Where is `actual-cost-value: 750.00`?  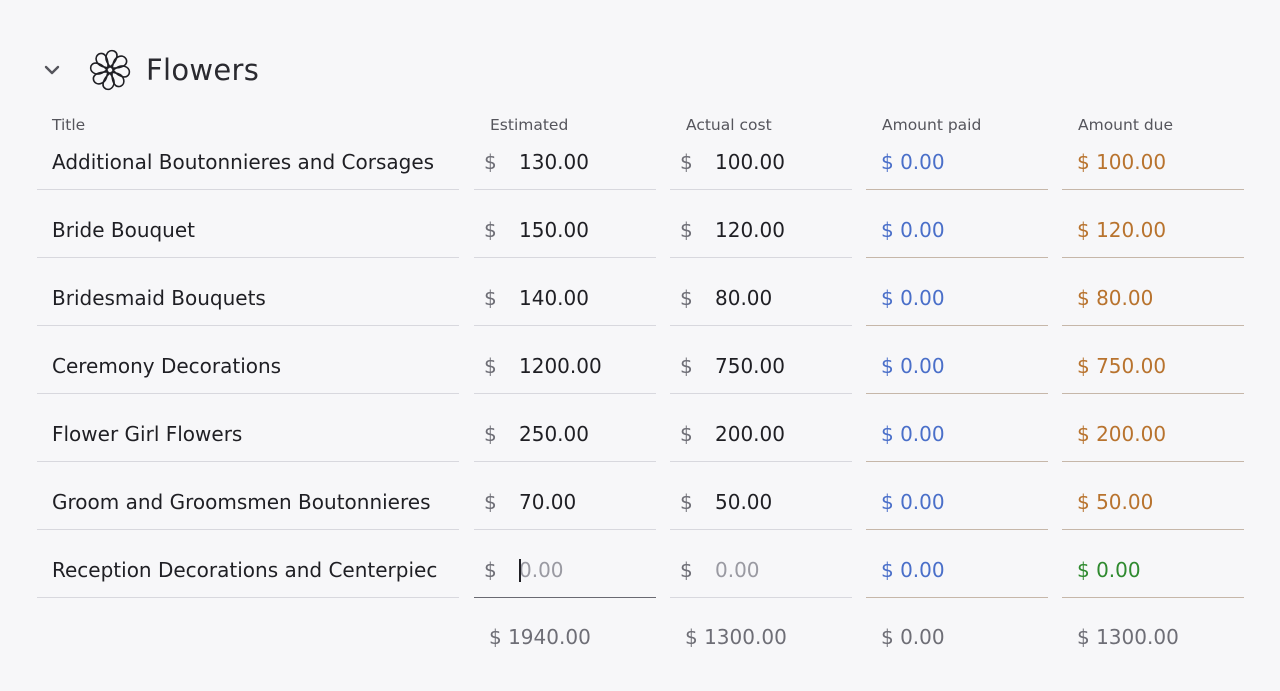 actual-cost-value: 750.00 is located at coordinates (750, 365).